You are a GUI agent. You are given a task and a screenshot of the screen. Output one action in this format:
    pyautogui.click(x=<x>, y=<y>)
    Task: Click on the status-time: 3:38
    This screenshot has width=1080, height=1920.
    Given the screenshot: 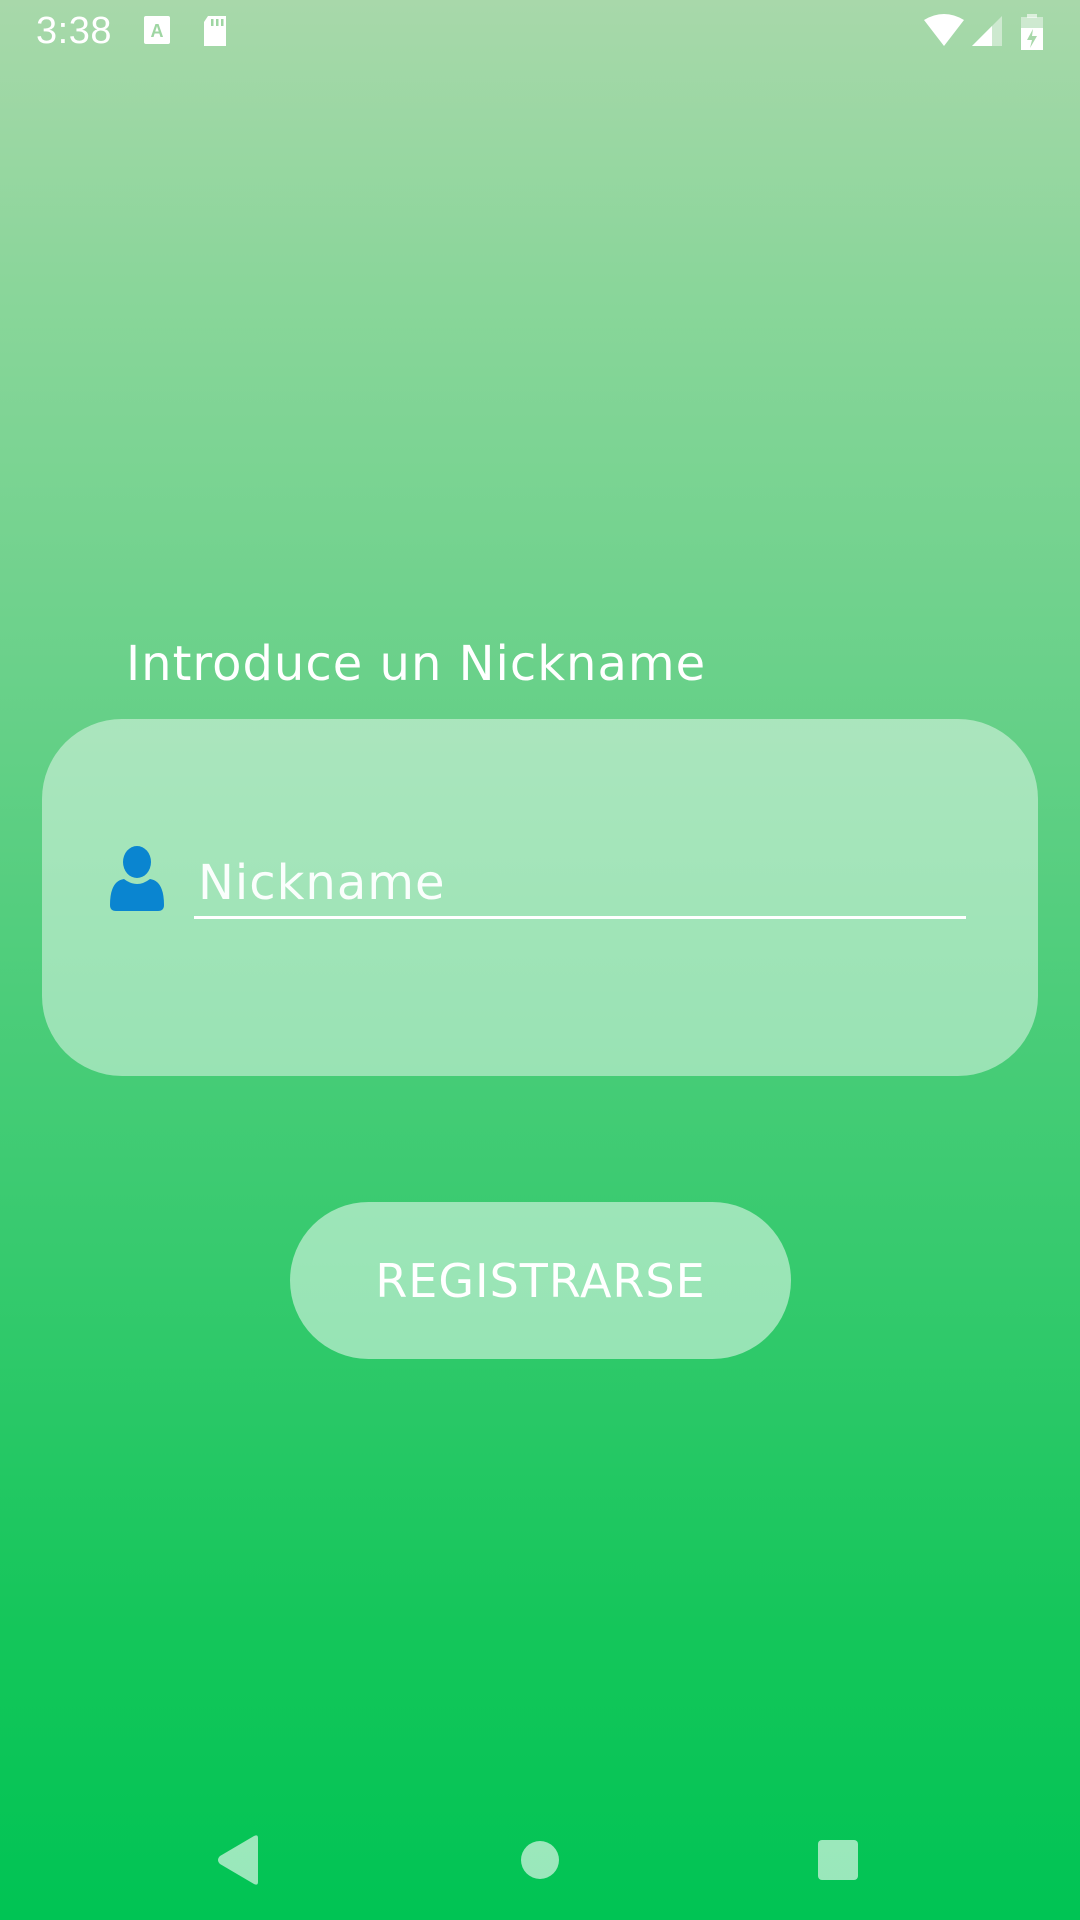 What is the action you would take?
    pyautogui.click(x=74, y=31)
    